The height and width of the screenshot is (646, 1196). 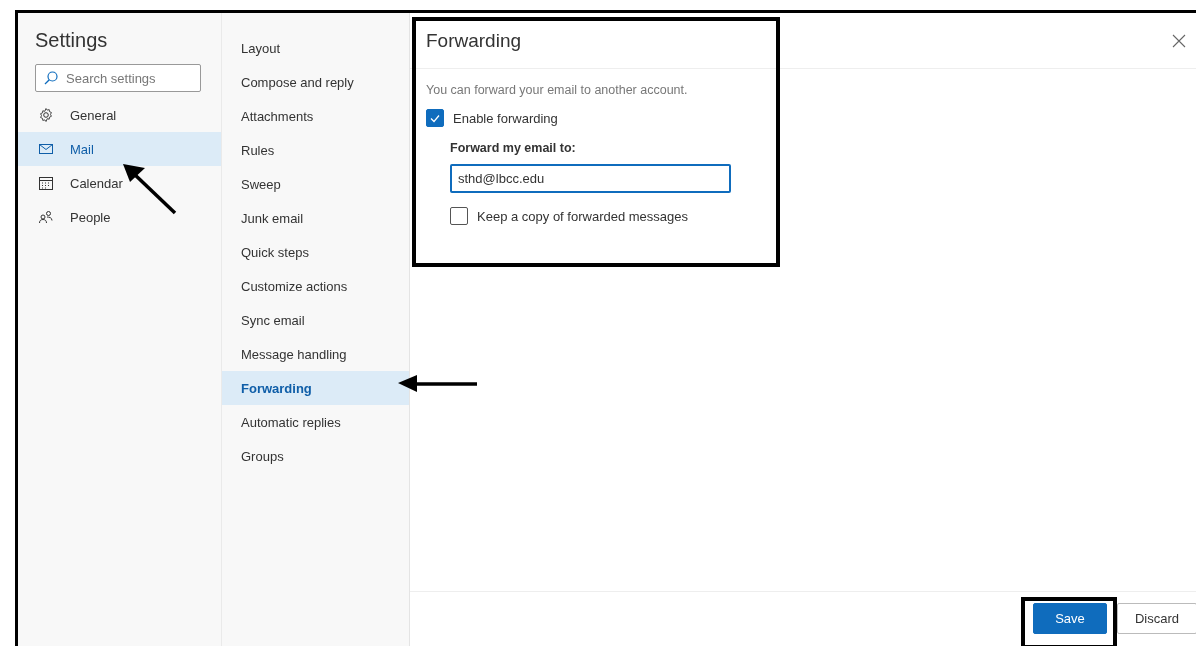 What do you see at coordinates (315, 354) in the screenshot?
I see `subnav-item: Message handling` at bounding box center [315, 354].